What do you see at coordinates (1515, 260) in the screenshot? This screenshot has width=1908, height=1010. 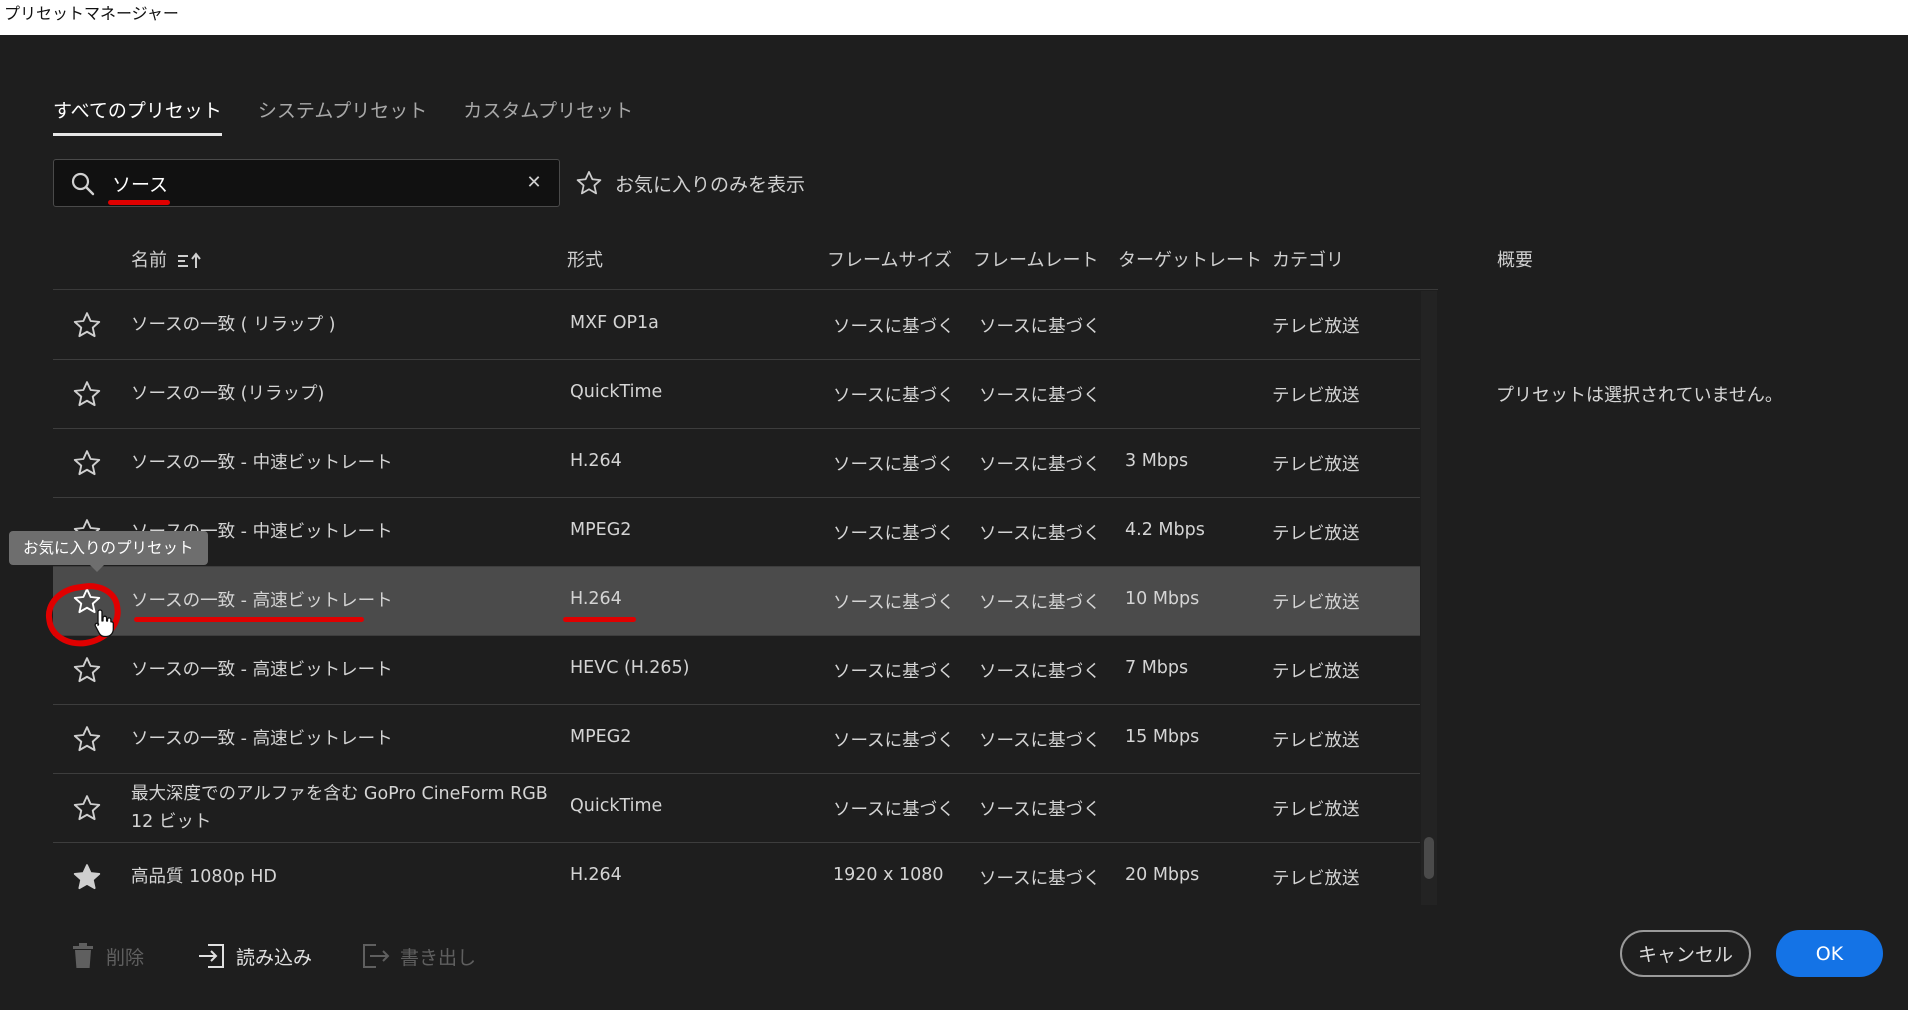 I see `overview-title: 概要` at bounding box center [1515, 260].